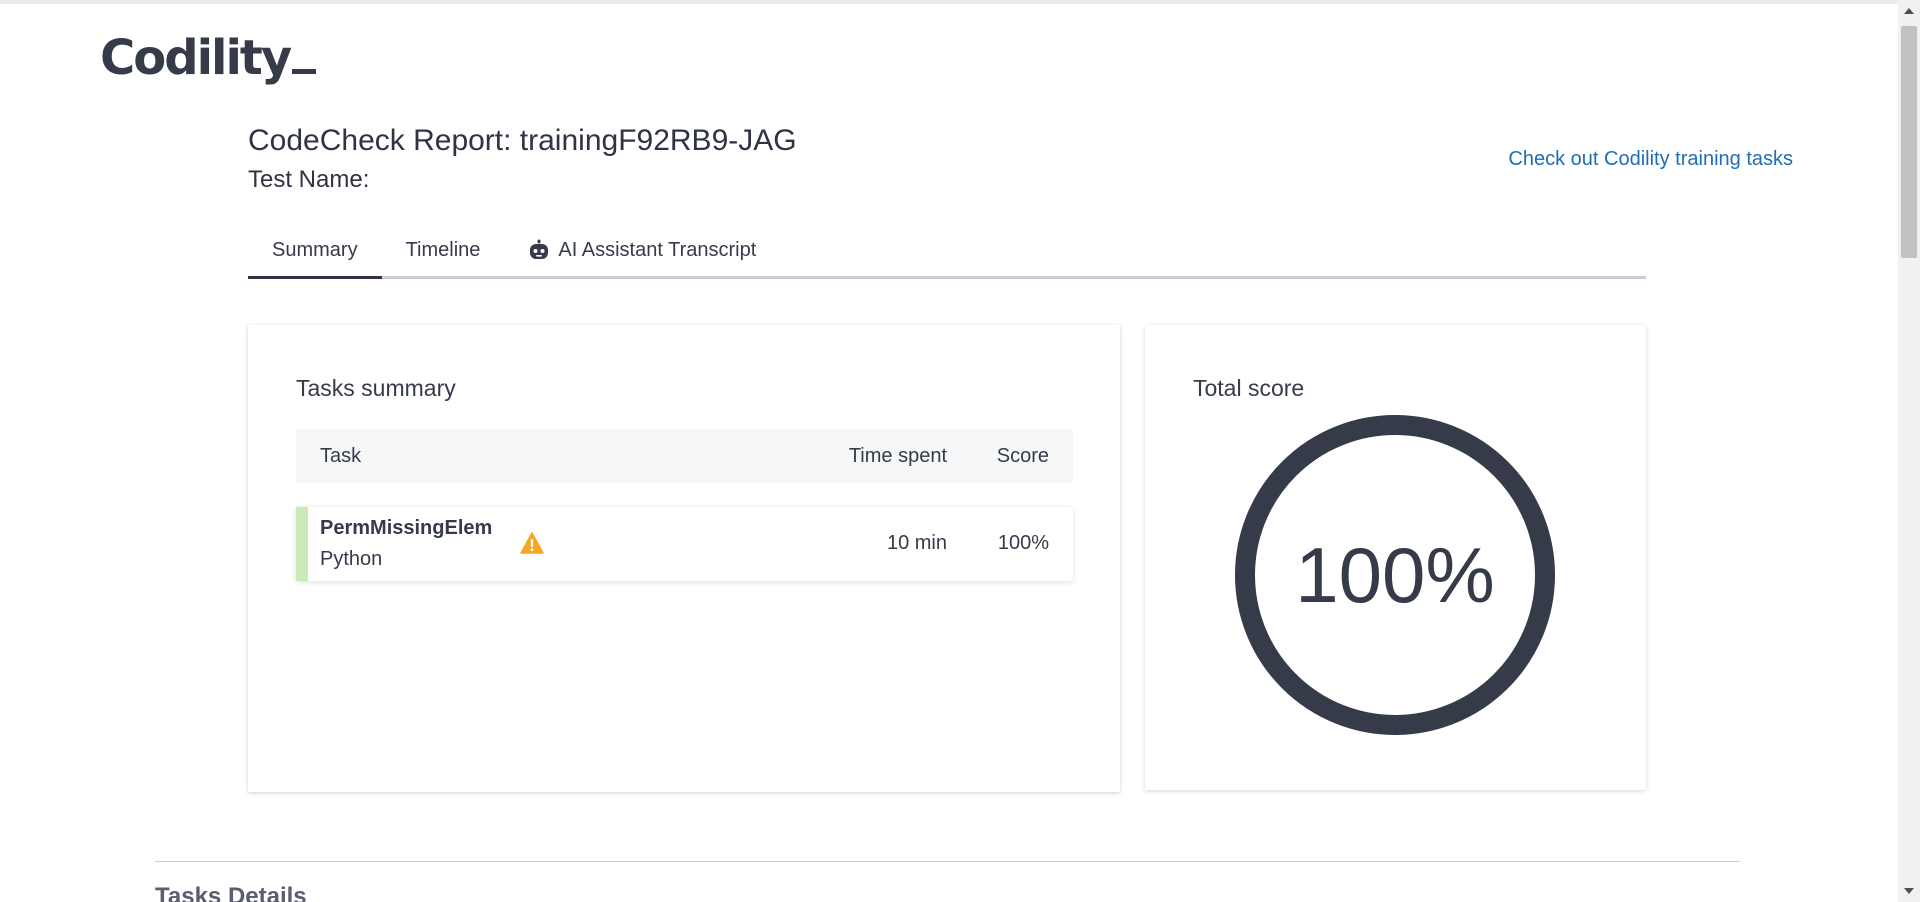 This screenshot has width=1920, height=902. What do you see at coordinates (341, 456) in the screenshot?
I see `column-header-task: Task` at bounding box center [341, 456].